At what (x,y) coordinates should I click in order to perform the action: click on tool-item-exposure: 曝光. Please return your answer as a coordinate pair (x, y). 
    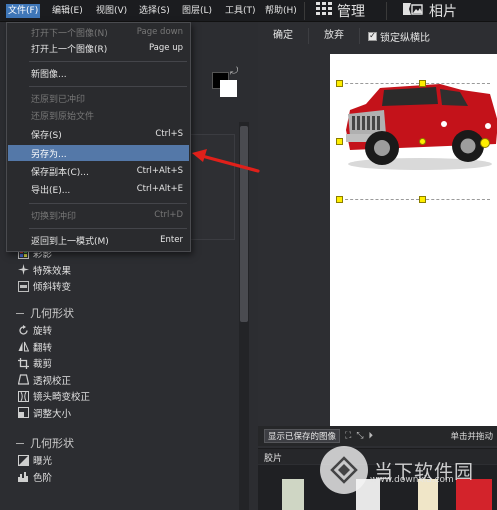
    Looking at the image, I should click on (128, 460).